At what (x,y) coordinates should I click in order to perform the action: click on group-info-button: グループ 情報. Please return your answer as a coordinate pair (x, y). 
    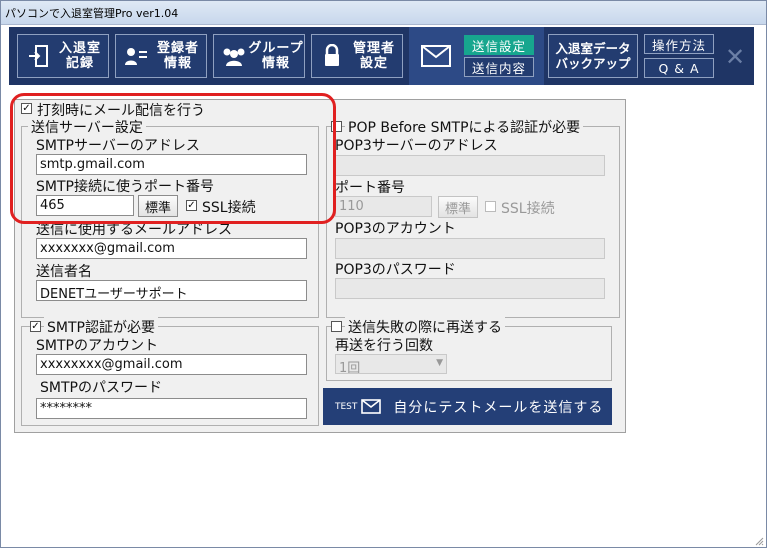
    Looking at the image, I should click on (259, 56).